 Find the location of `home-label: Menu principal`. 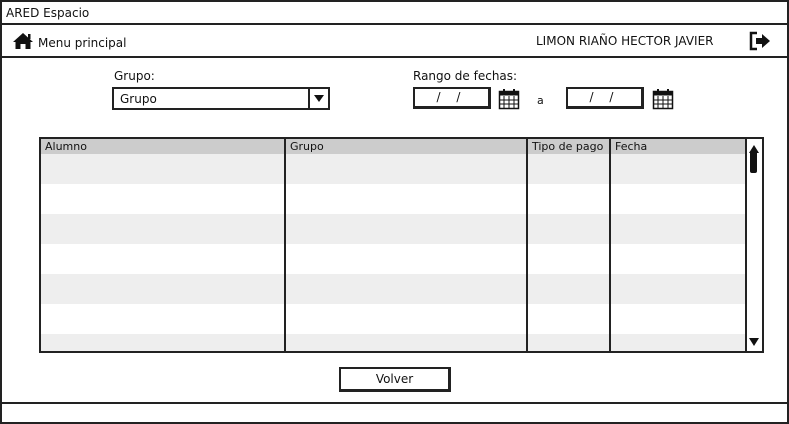

home-label: Menu principal is located at coordinates (82, 42).